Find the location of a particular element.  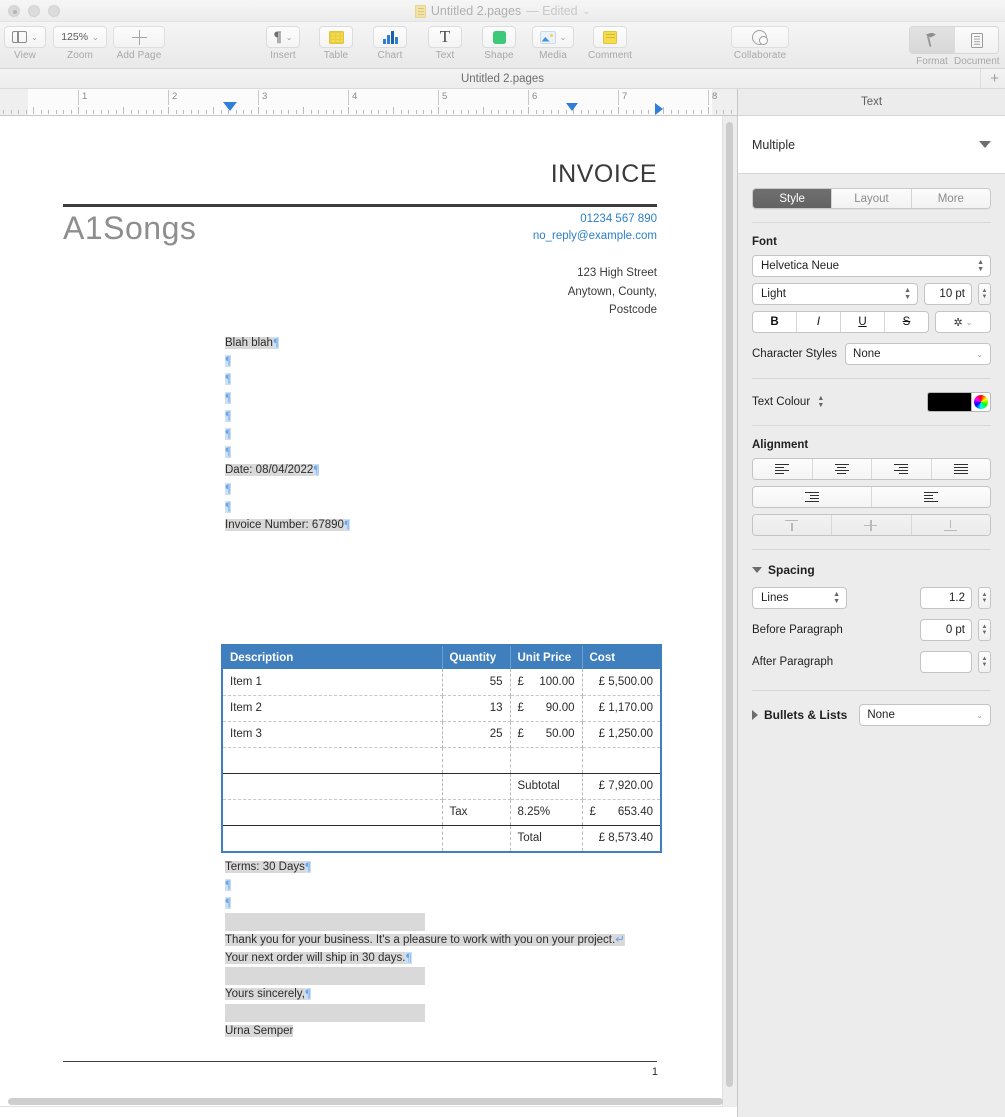

column-header-description: Description is located at coordinates (333, 657).